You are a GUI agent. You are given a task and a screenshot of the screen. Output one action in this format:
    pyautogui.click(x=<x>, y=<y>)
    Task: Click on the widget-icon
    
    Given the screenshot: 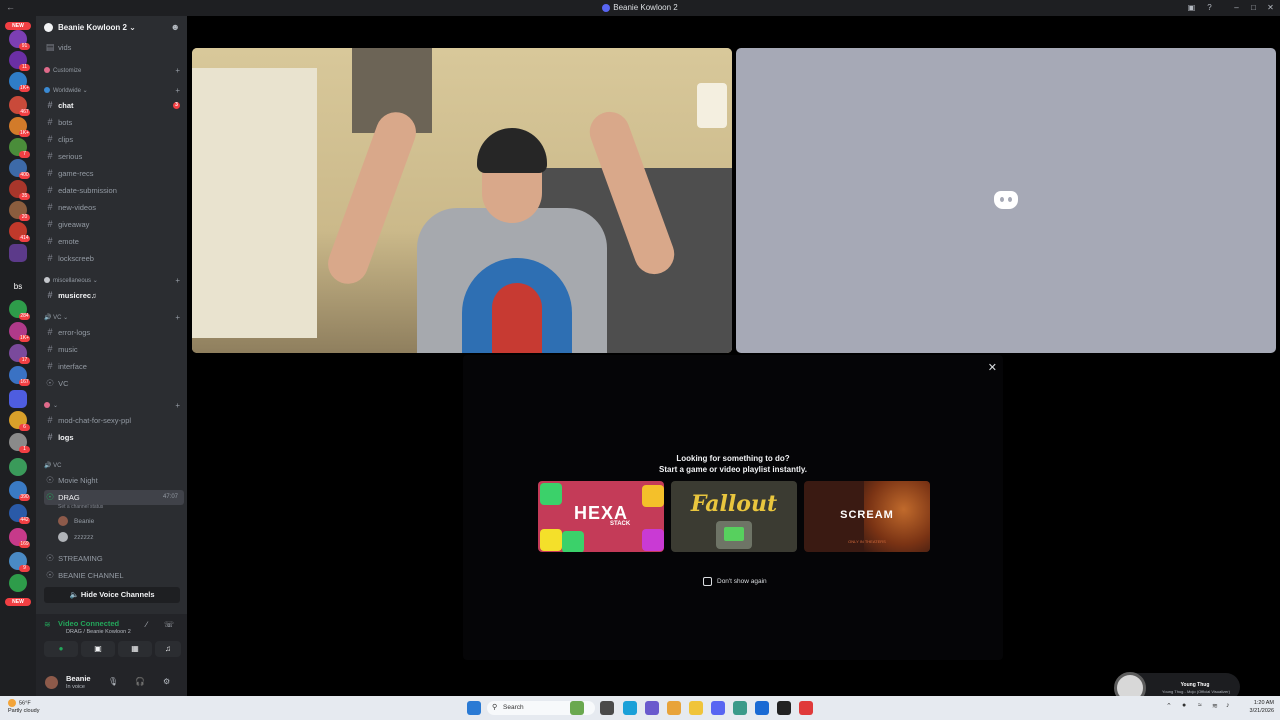 What is the action you would take?
    pyautogui.click(x=577, y=708)
    